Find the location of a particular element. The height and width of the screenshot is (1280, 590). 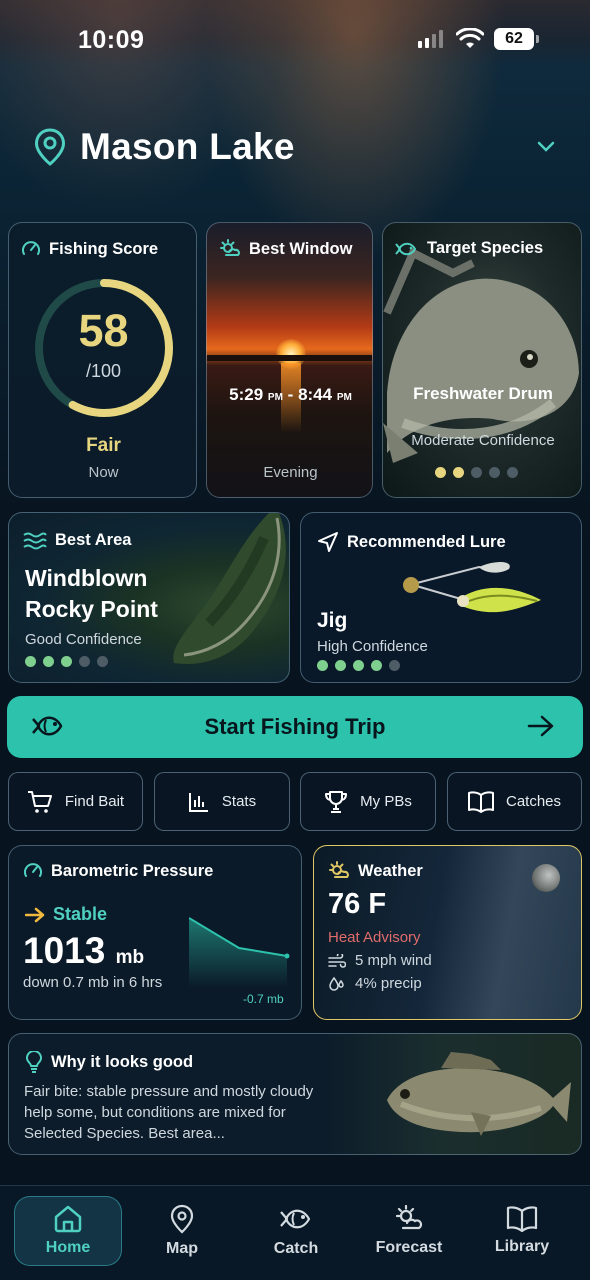

stats-button: Stats is located at coordinates (222, 801).